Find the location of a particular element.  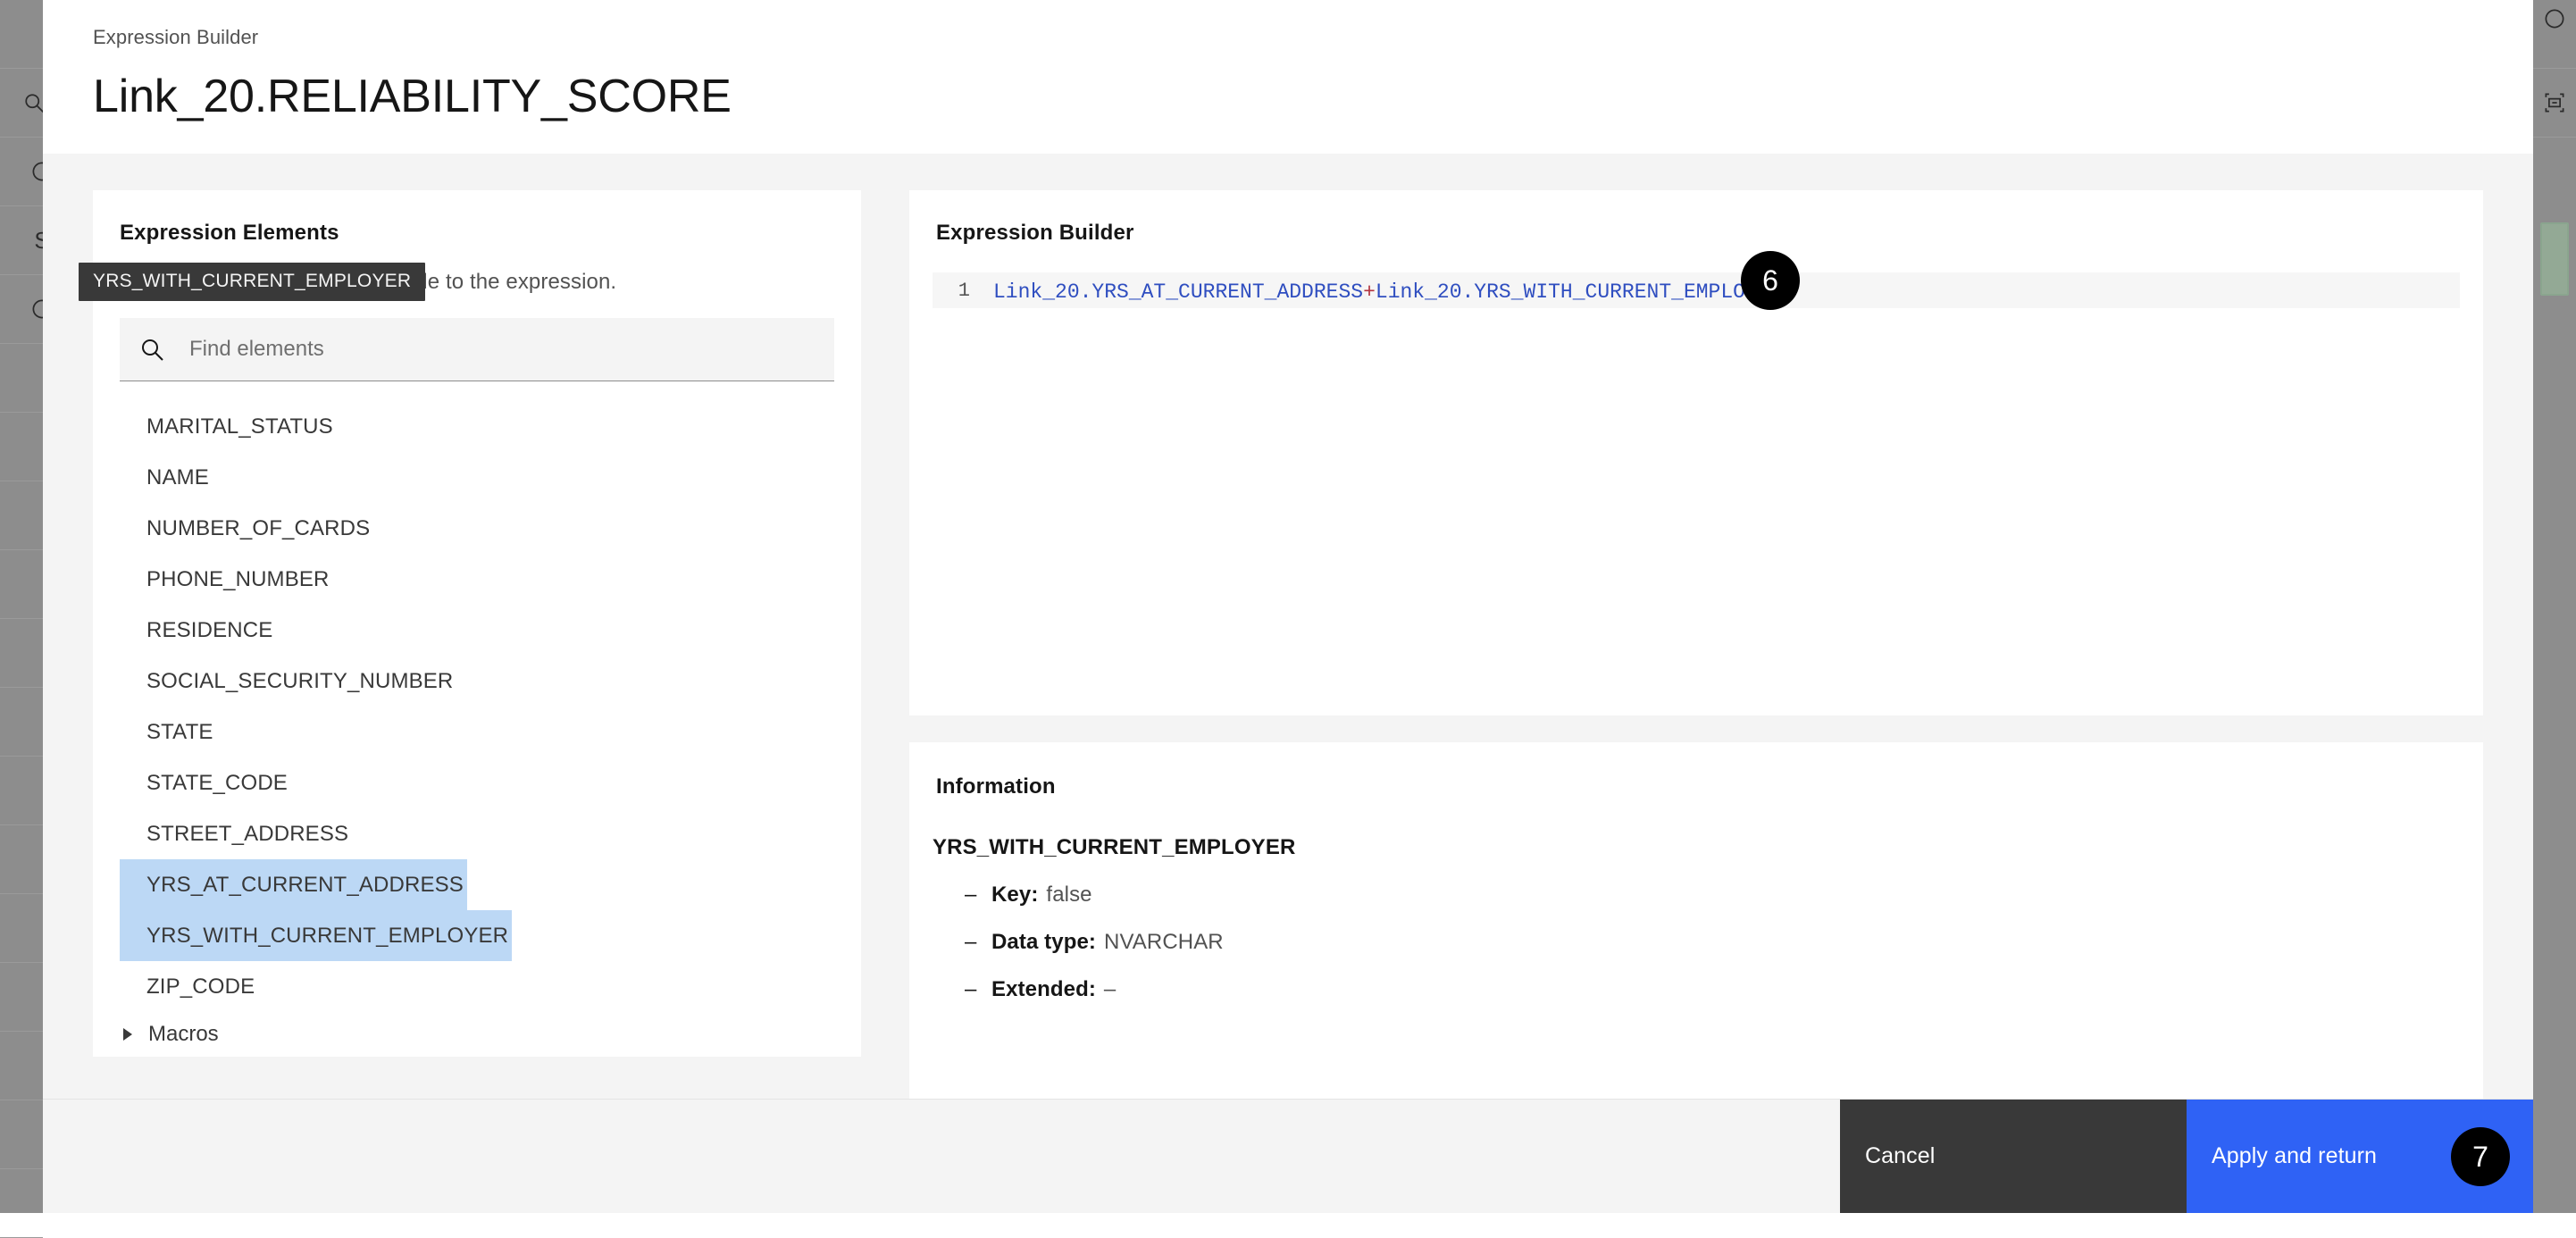

modal-eyebrow-label: Expression Builder is located at coordinates (1313, 38).